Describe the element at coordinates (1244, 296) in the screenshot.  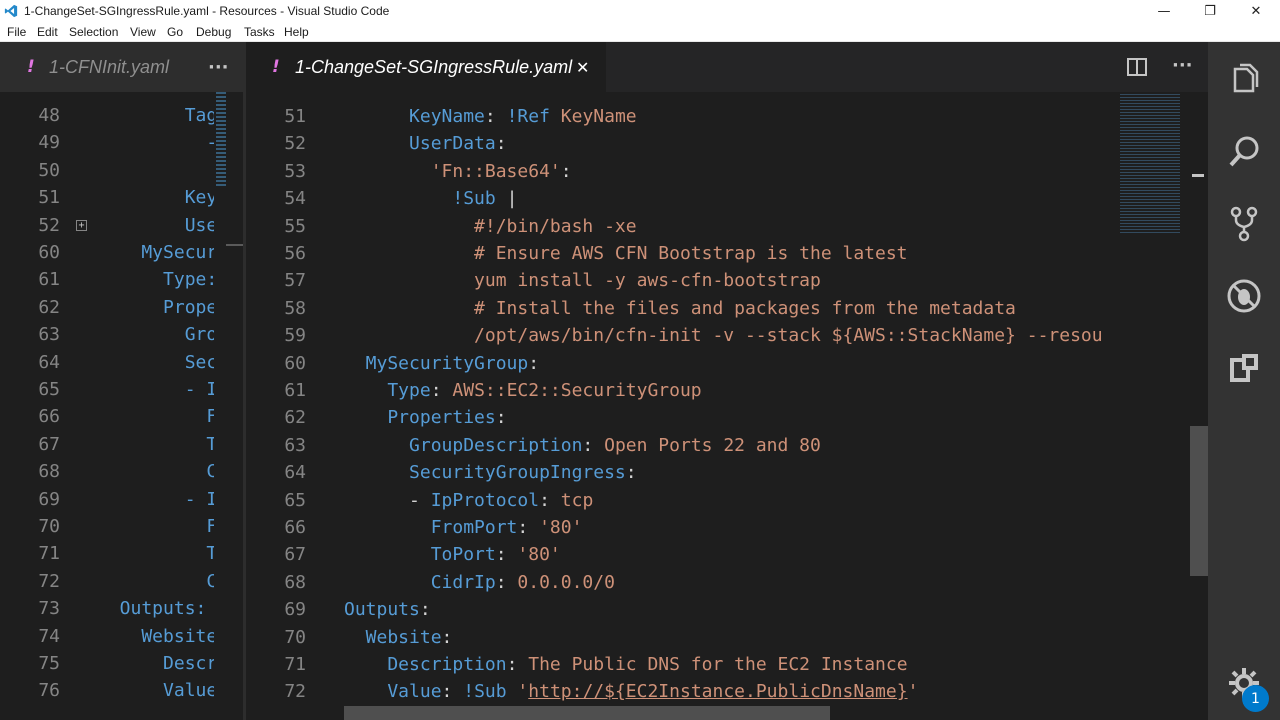
I see `activity-debug` at that location.